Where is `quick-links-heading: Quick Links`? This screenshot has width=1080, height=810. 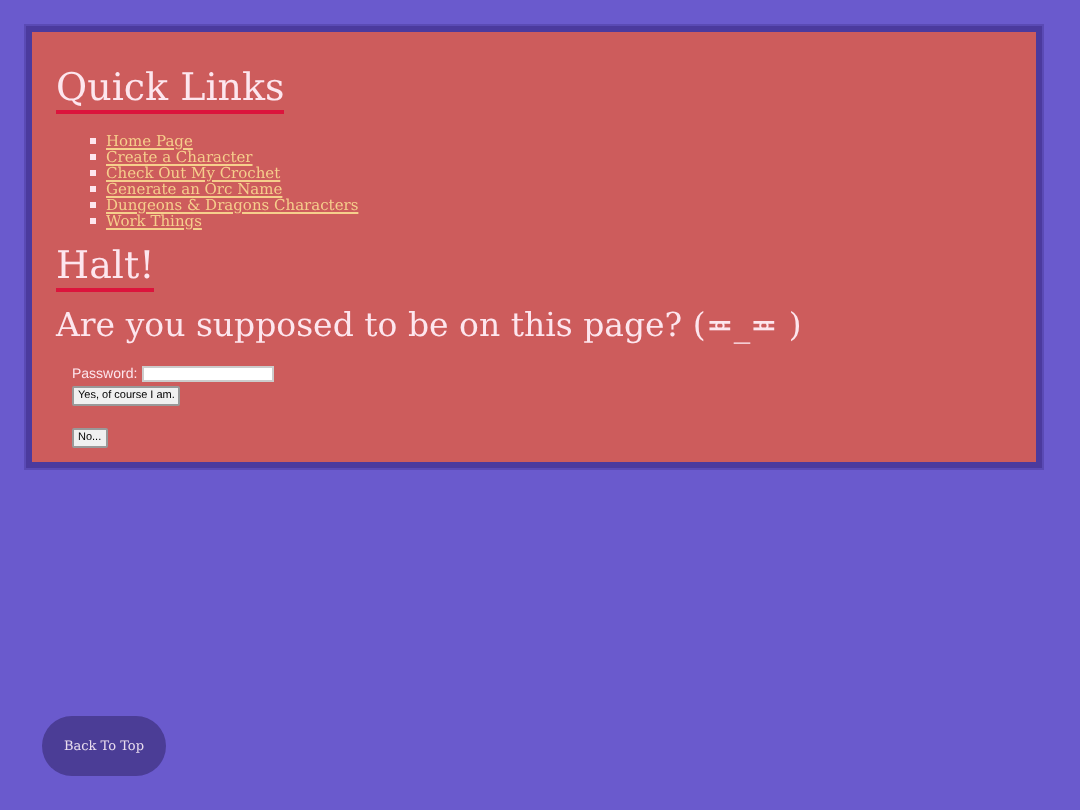
quick-links-heading: Quick Links is located at coordinates (170, 91).